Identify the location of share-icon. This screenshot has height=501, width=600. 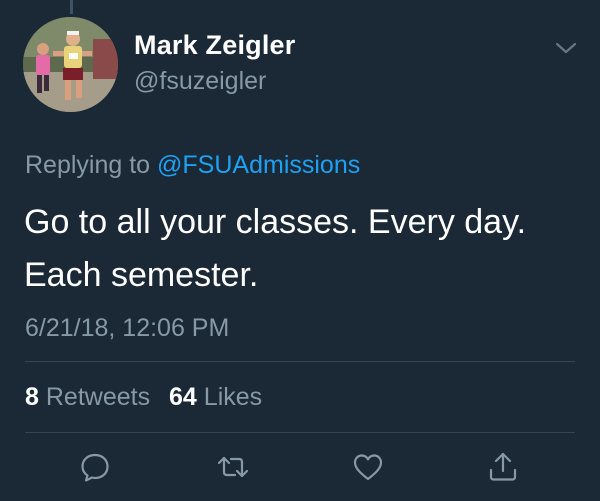
(503, 467).